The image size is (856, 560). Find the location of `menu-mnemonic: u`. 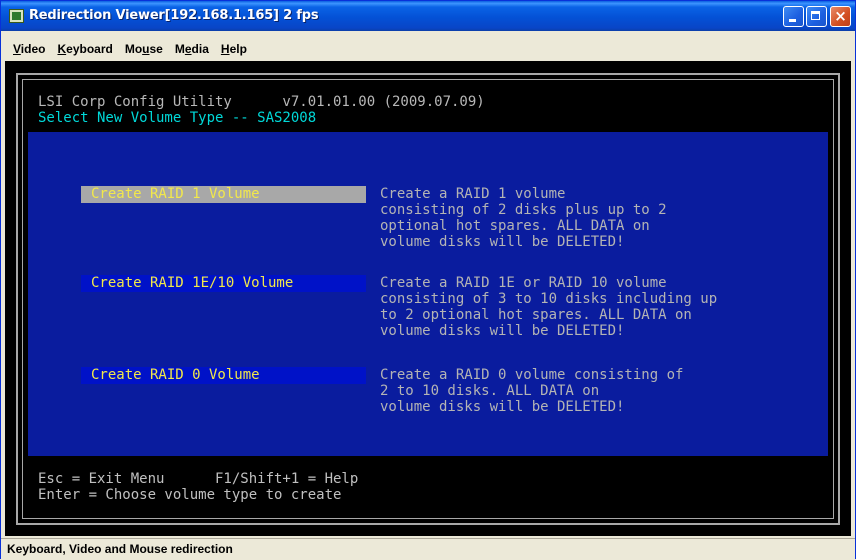

menu-mnemonic: u is located at coordinates (146, 49).